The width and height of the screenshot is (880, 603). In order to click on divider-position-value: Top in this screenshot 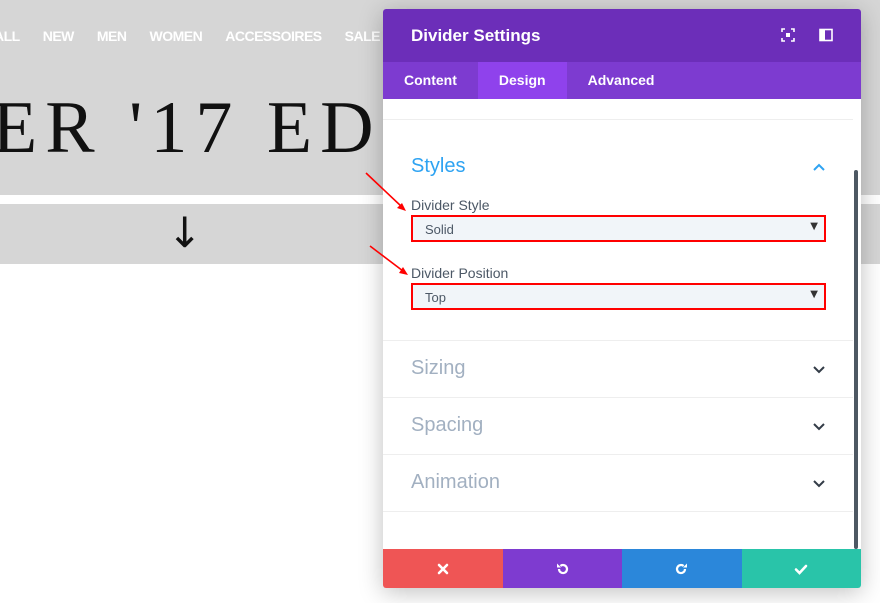, I will do `click(435, 297)`.